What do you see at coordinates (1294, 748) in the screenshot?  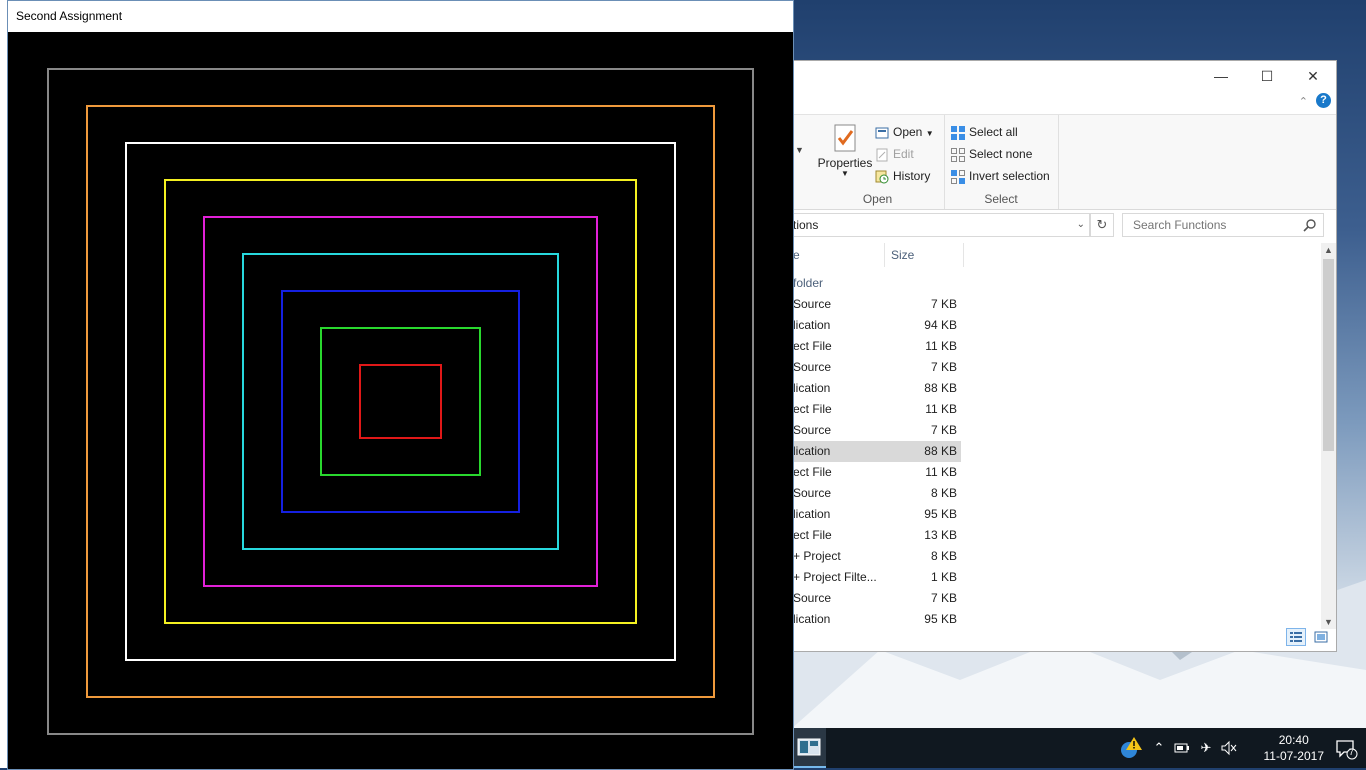 I see `system-clock: 20:40 11-07-2017` at bounding box center [1294, 748].